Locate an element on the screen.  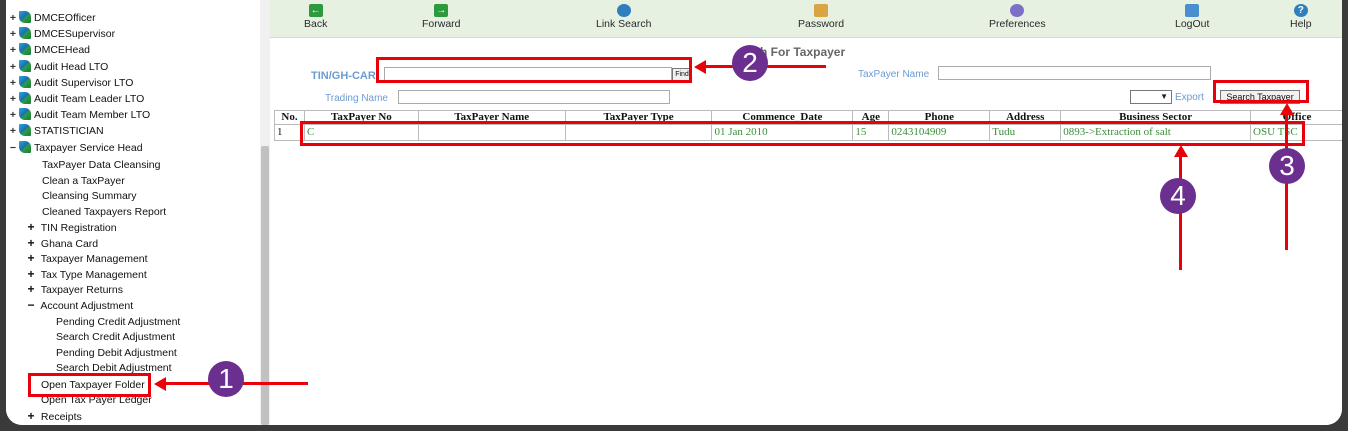
logout-button: LogOut is located at coordinates (1192, 17).